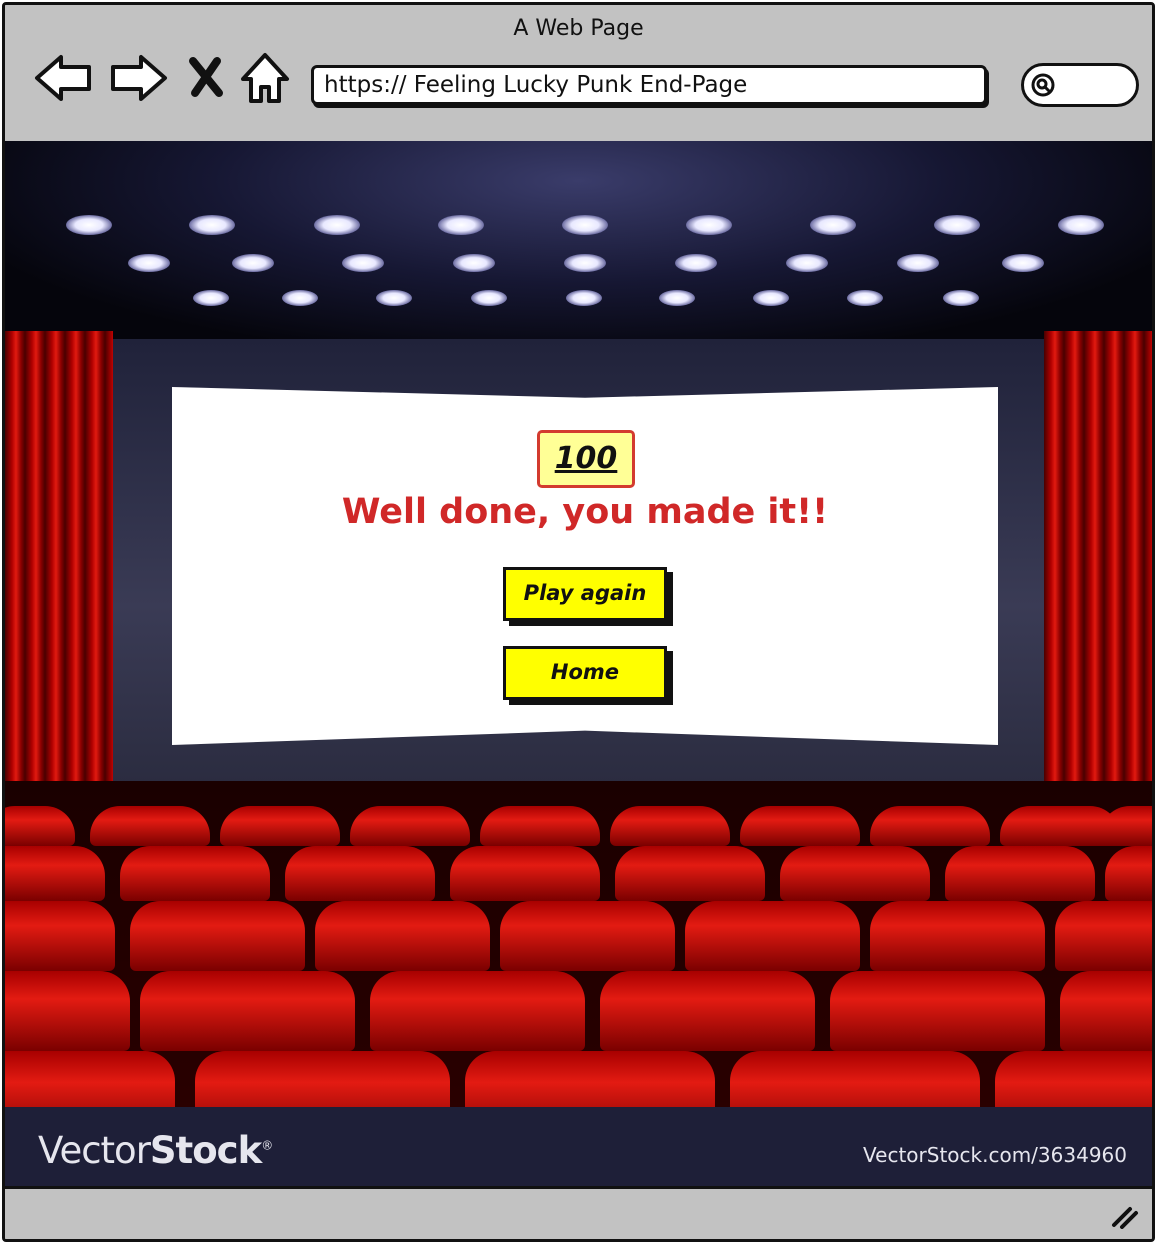 The height and width of the screenshot is (1248, 1162). Describe the element at coordinates (1125, 1217) in the screenshot. I see `resize-handle-icon` at that location.